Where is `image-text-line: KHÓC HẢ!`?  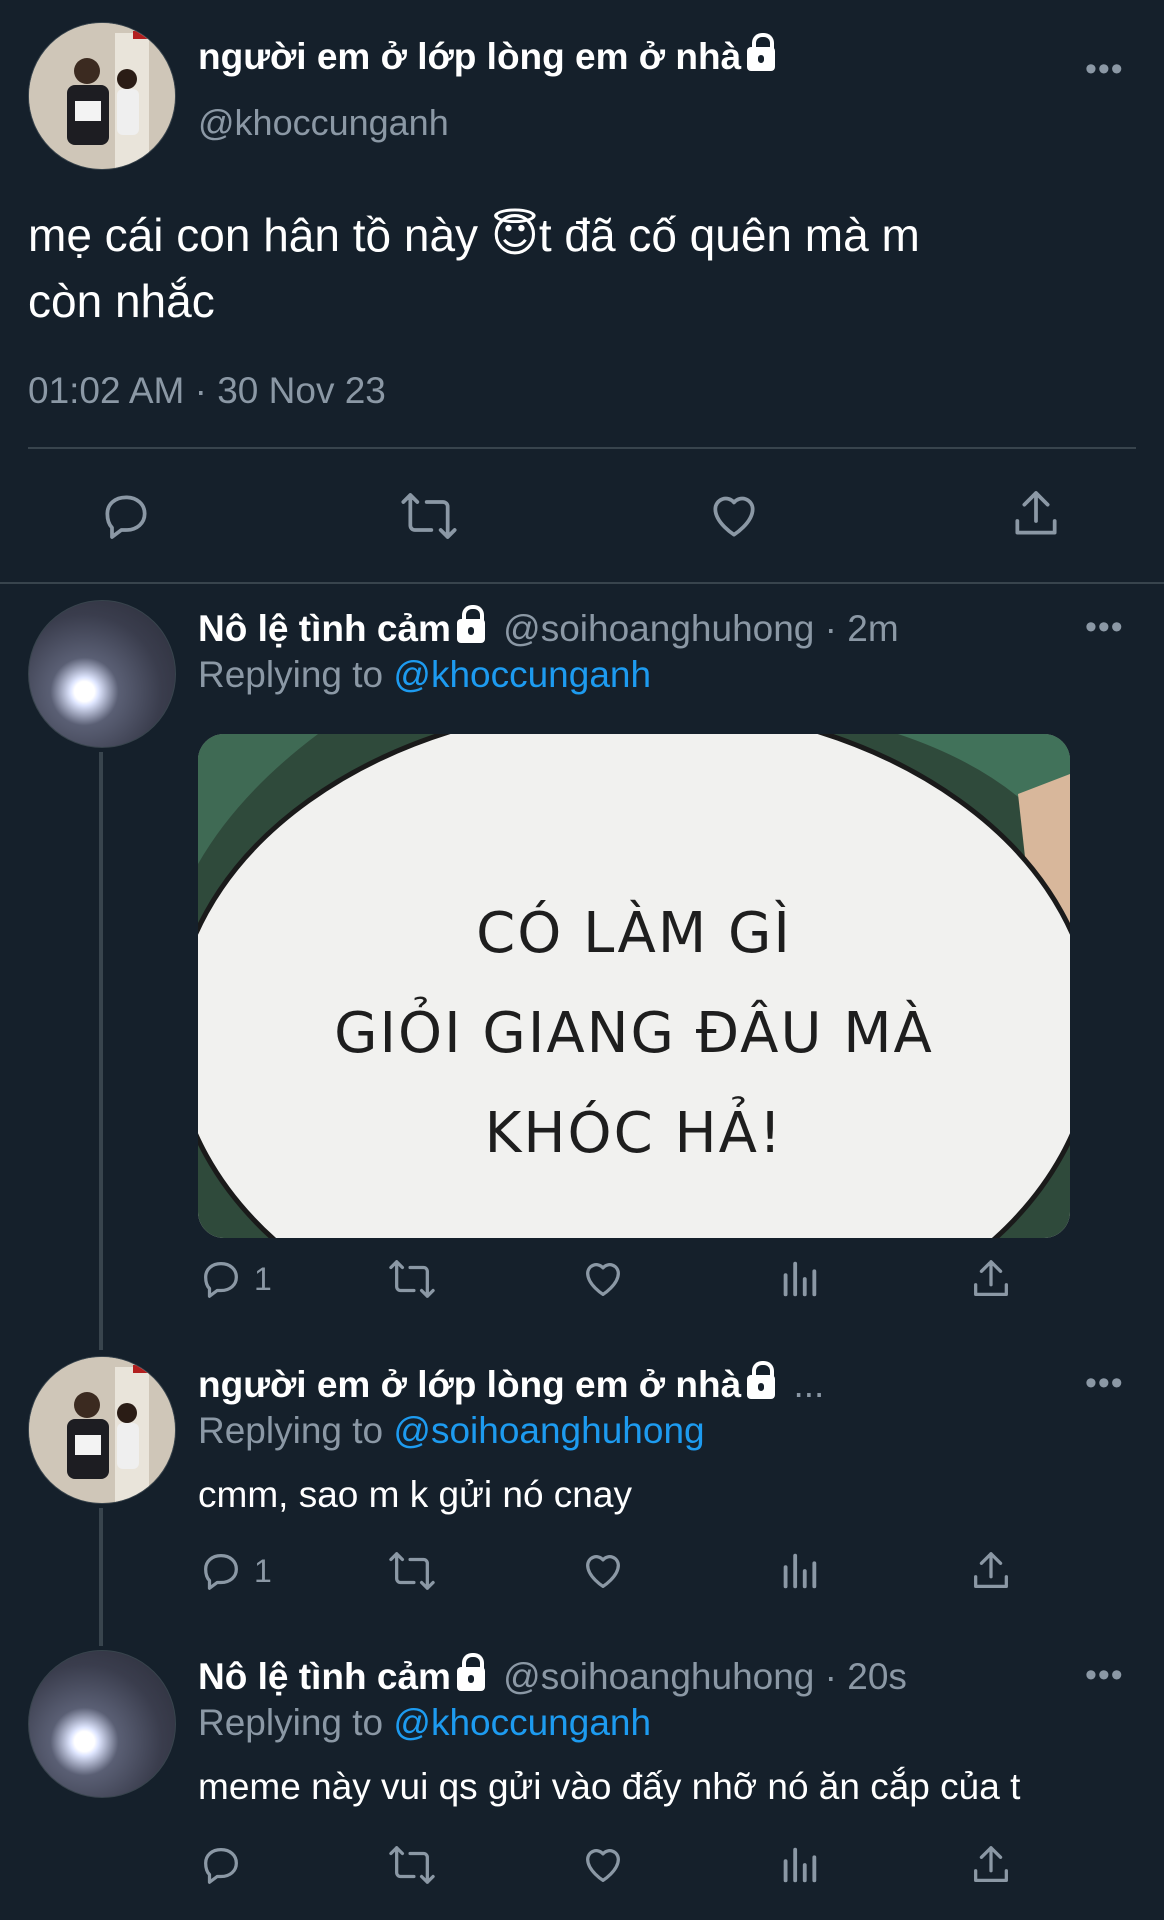
image-text-line: KHÓC HẢ! is located at coordinates (634, 1133).